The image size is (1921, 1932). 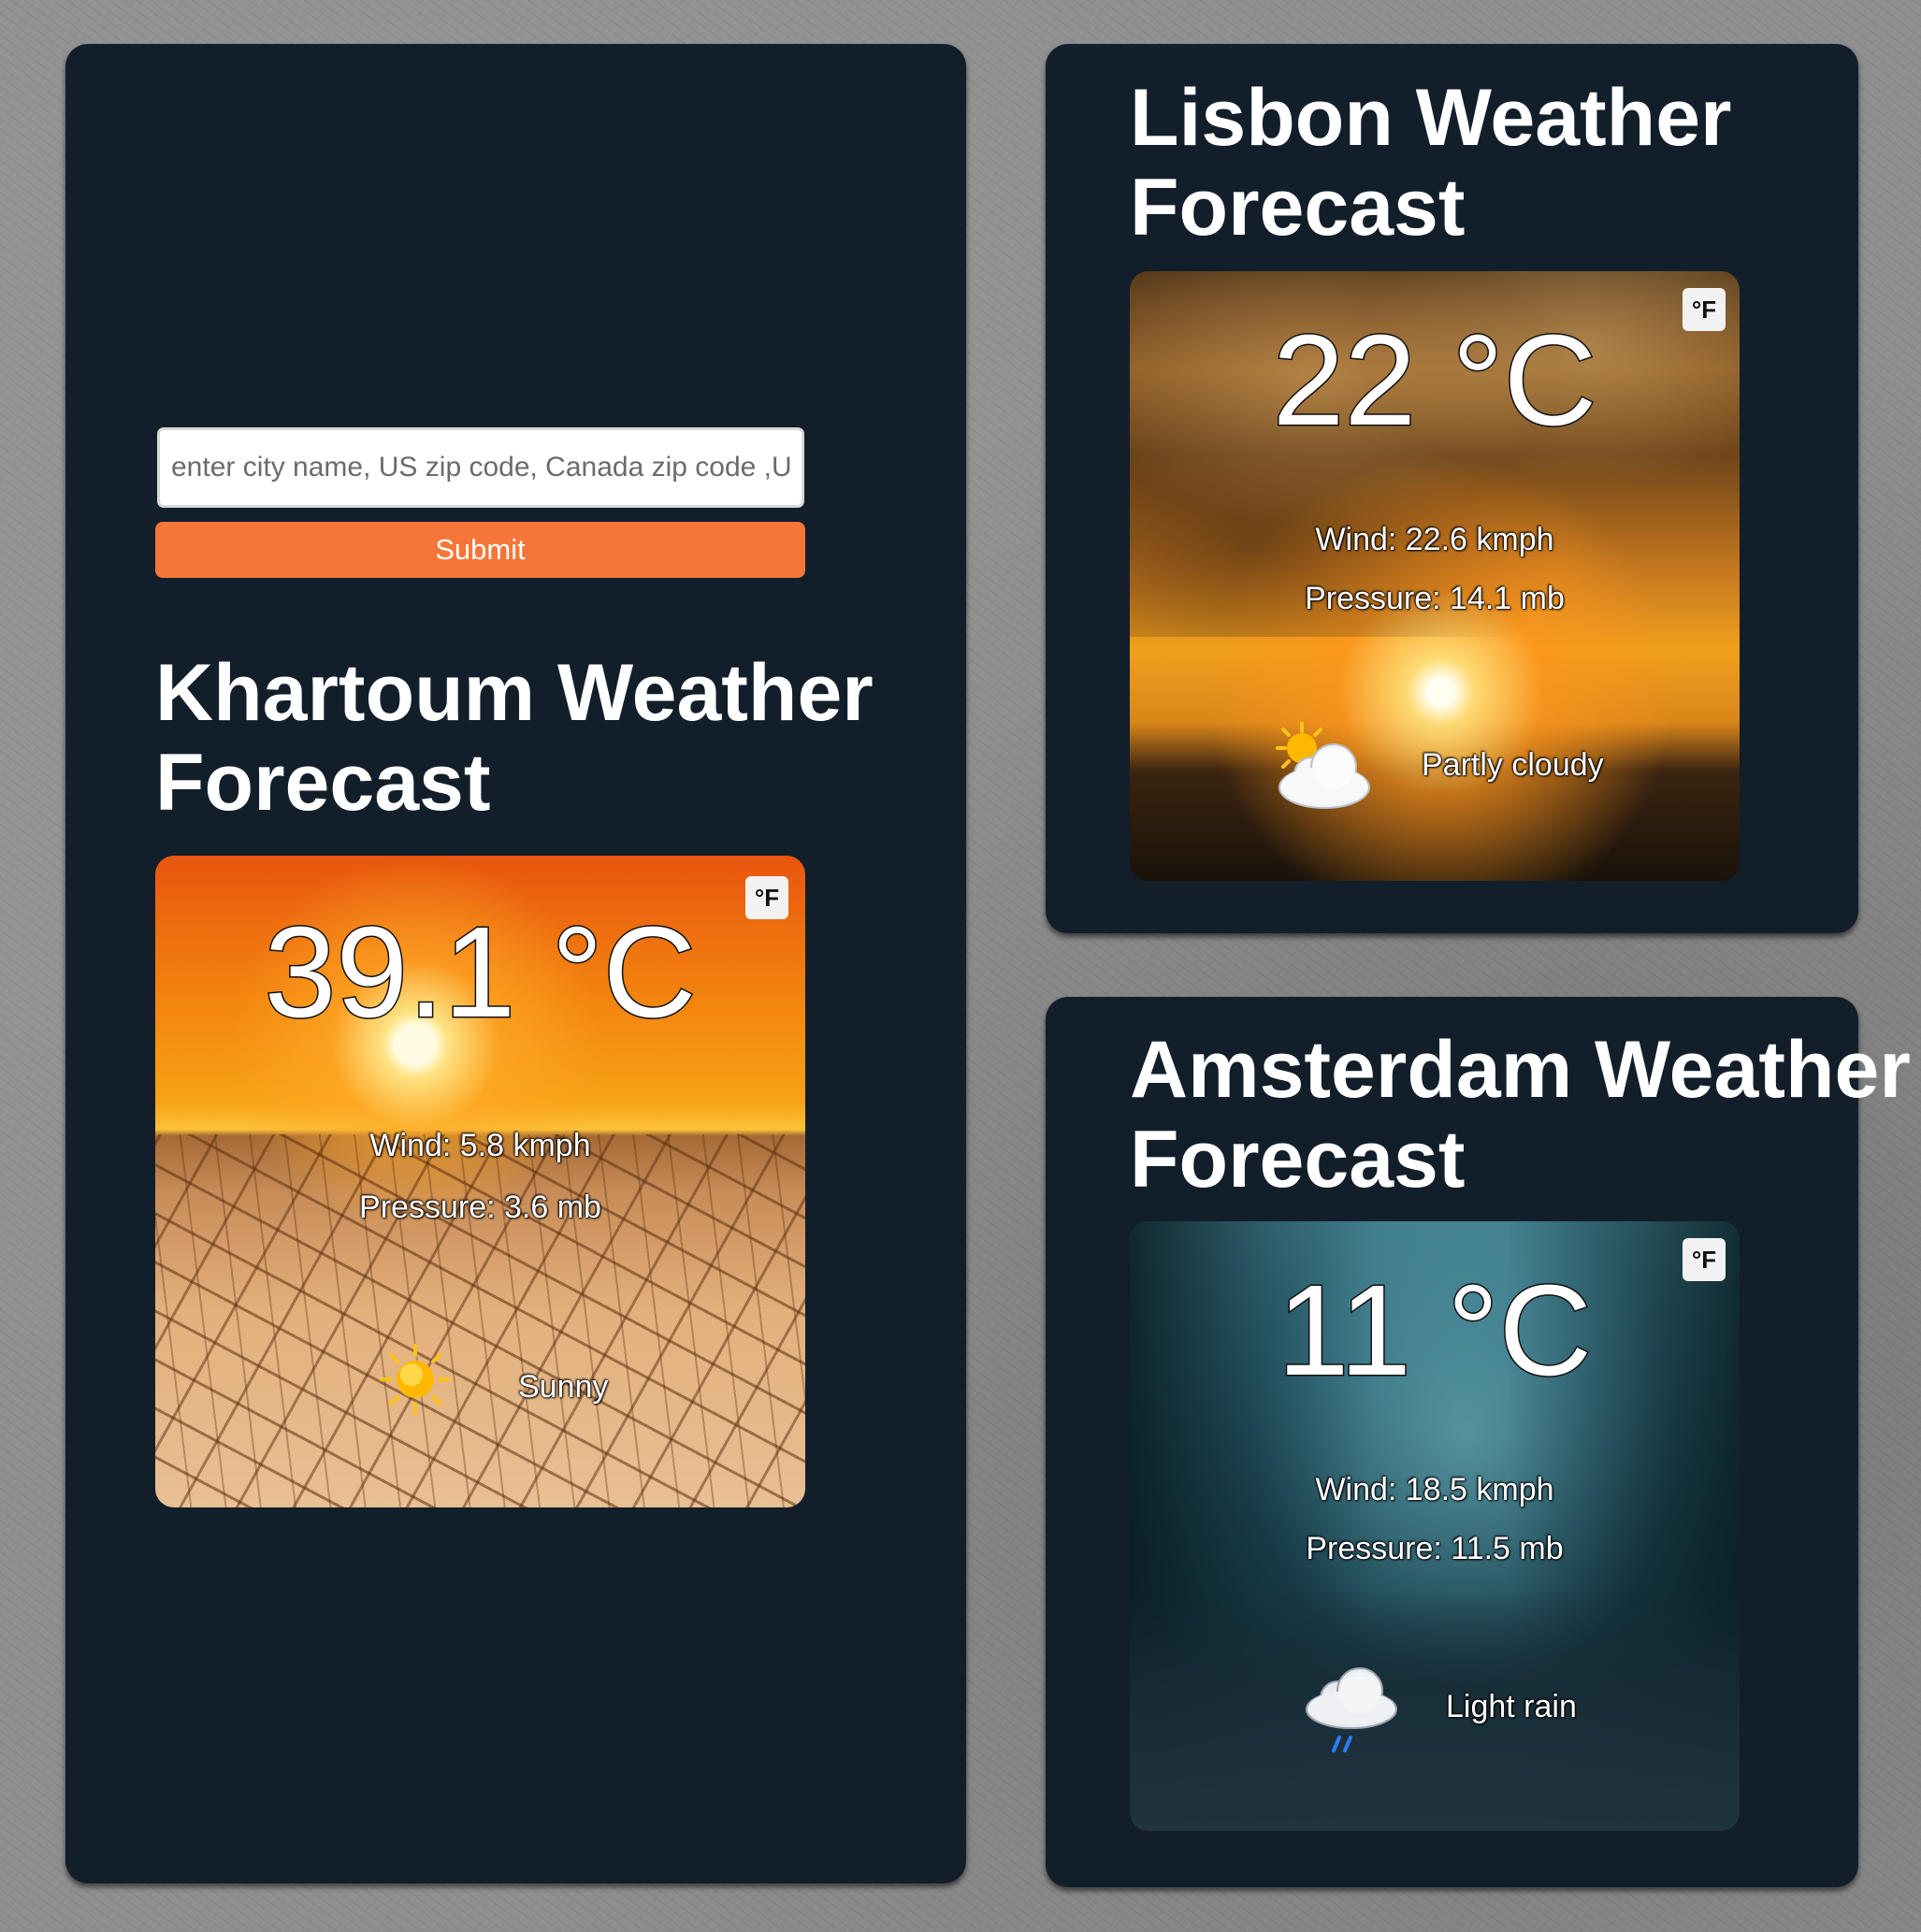 What do you see at coordinates (1435, 1548) in the screenshot?
I see `pressure-value: Pressure: 11.5 mb` at bounding box center [1435, 1548].